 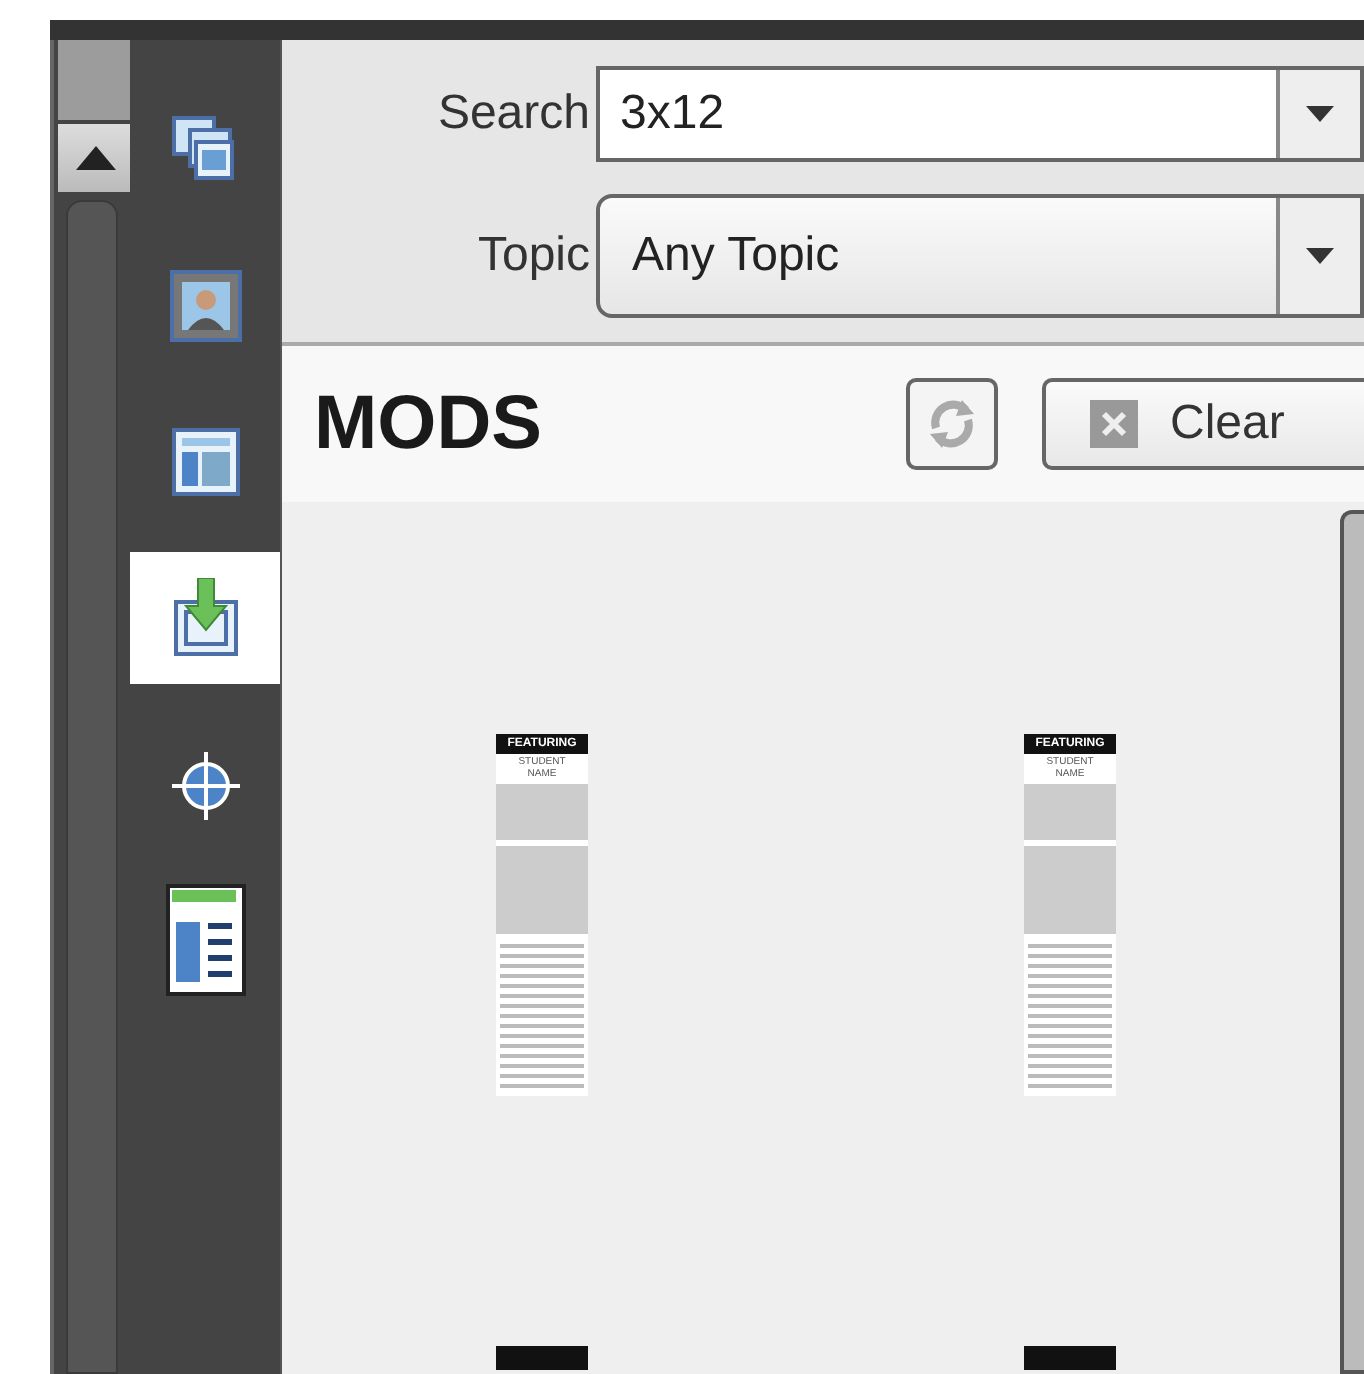 What do you see at coordinates (513, 114) in the screenshot?
I see `search-label: Search` at bounding box center [513, 114].